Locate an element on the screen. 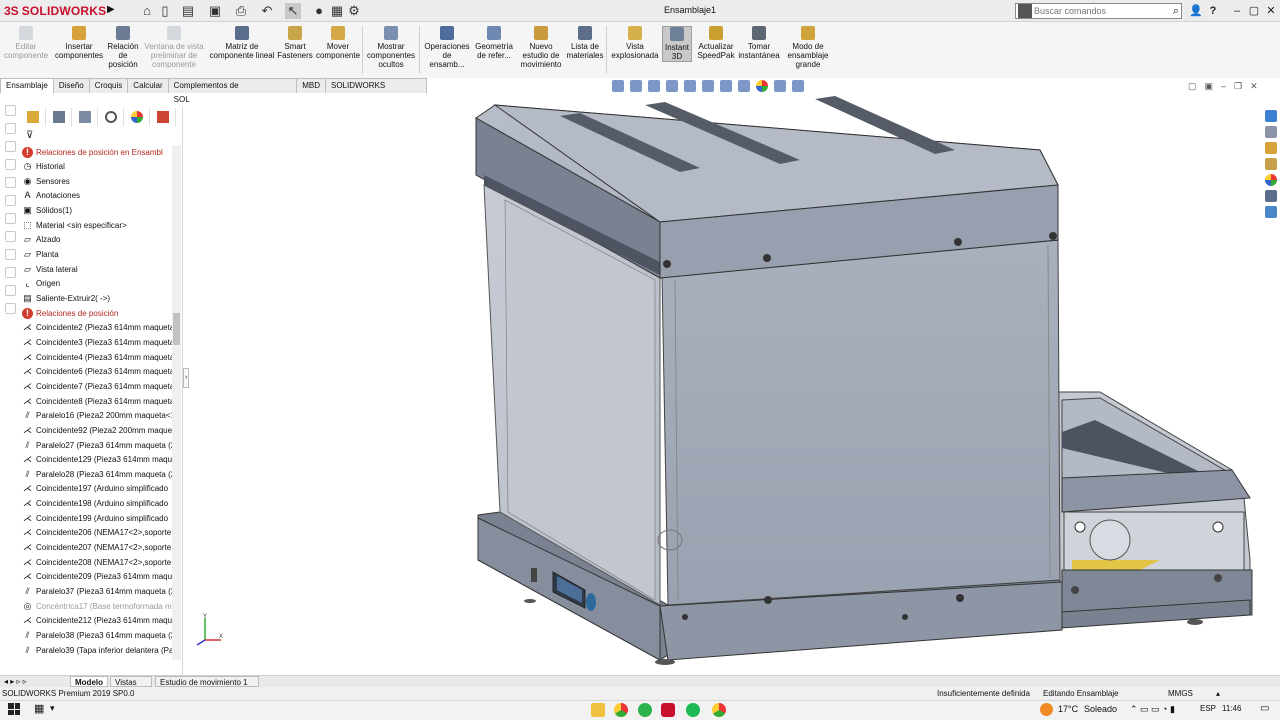 This screenshot has height=720, width=1280. unit-system-arrow-icon: ▴ is located at coordinates (1218, 693).